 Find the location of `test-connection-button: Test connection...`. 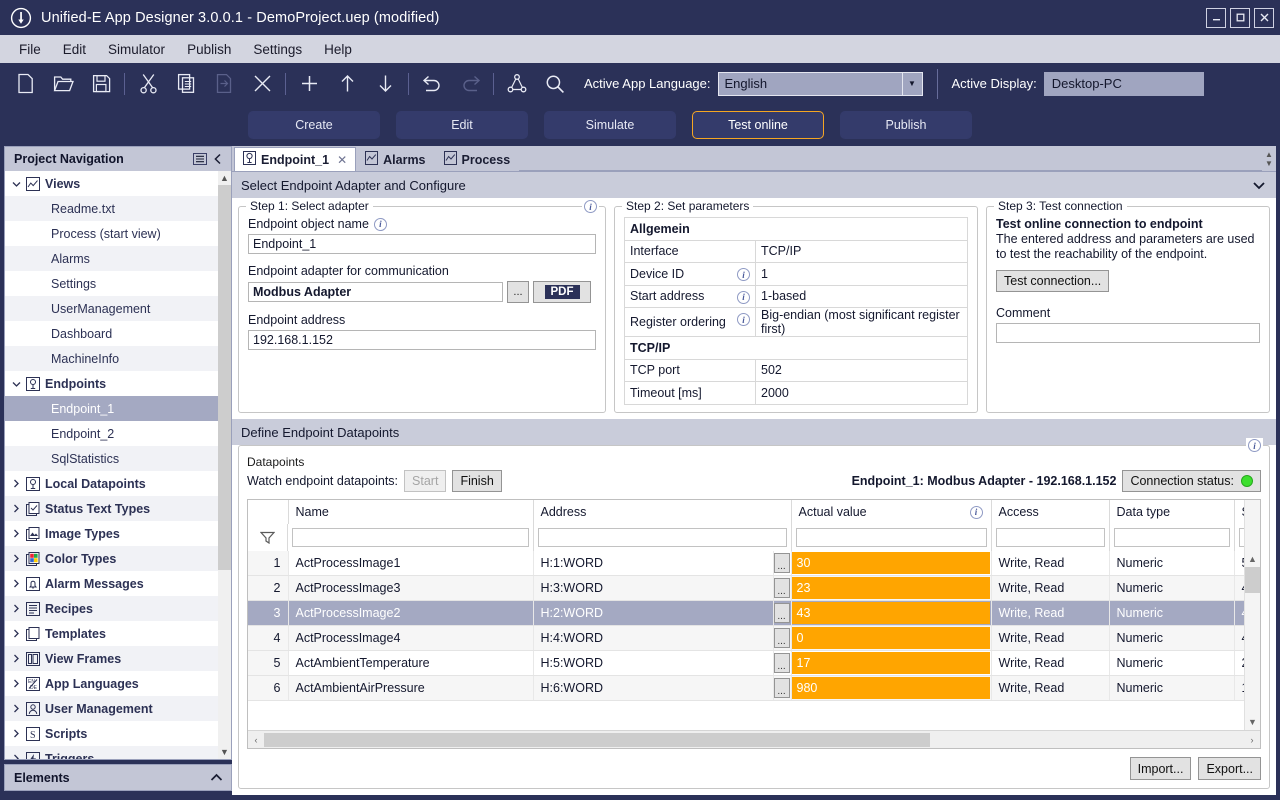

test-connection-button: Test connection... is located at coordinates (1053, 281).